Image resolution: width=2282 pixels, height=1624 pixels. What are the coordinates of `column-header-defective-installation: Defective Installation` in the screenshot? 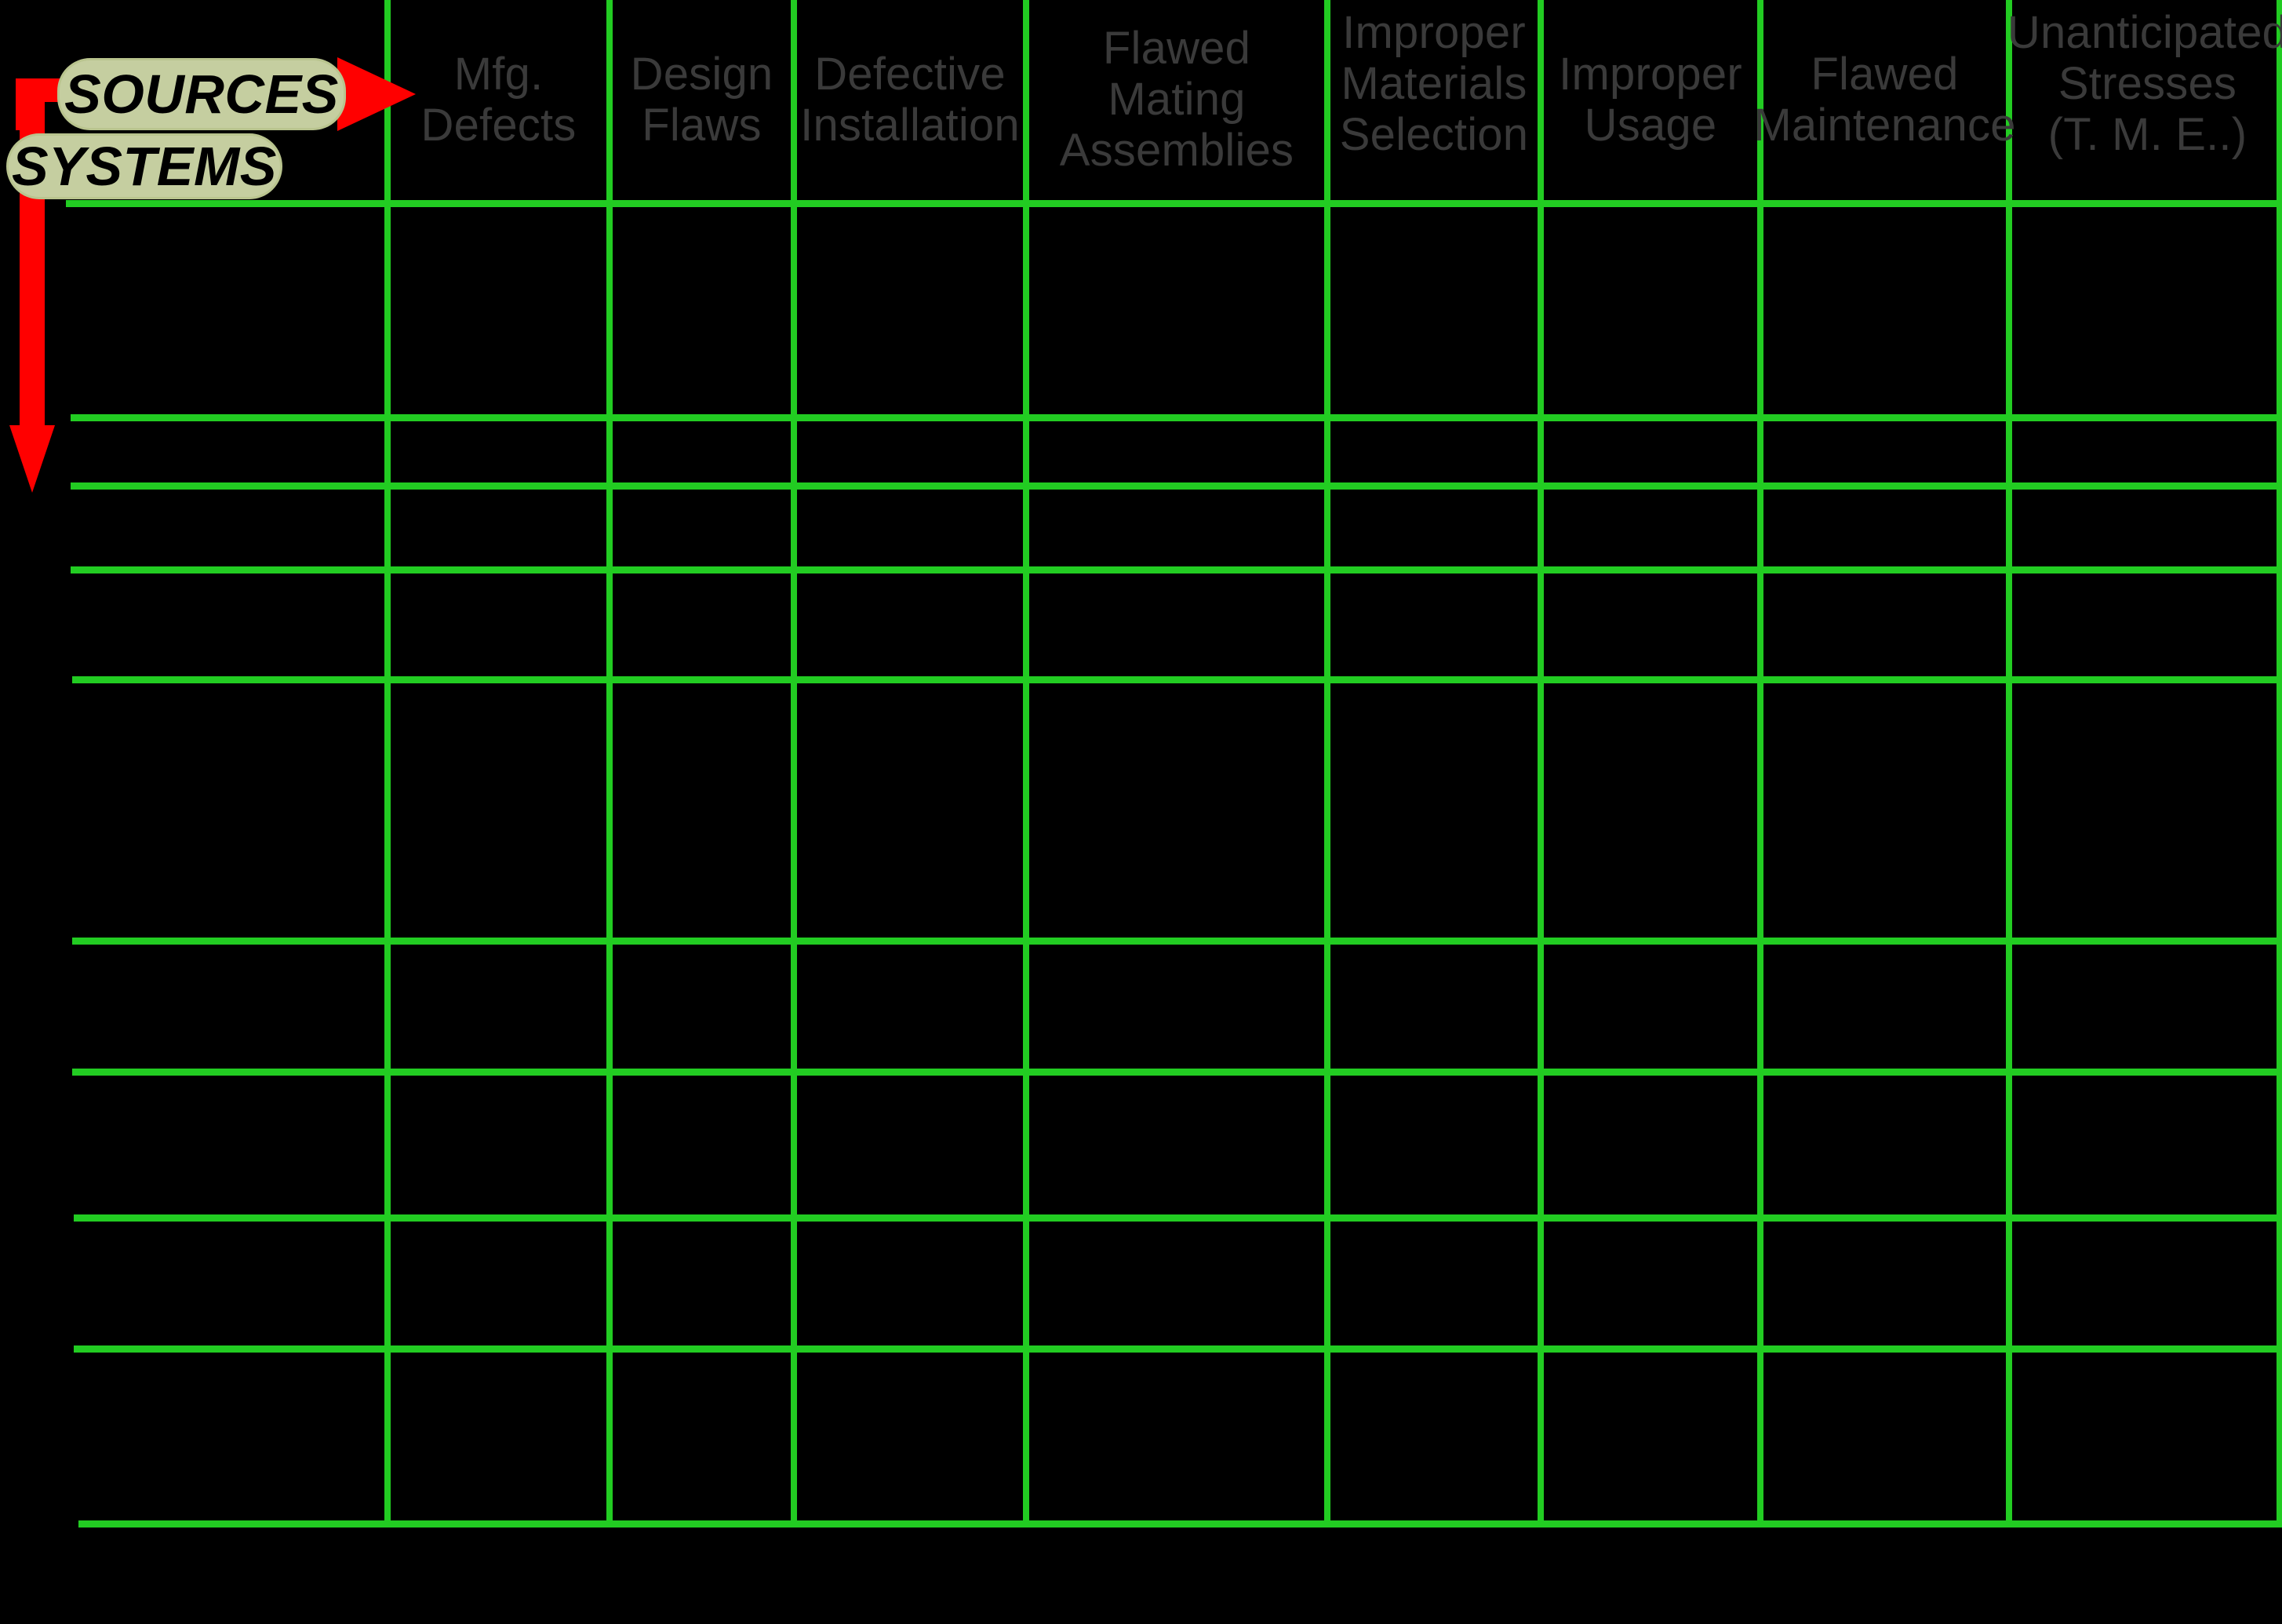 It's located at (910, 100).